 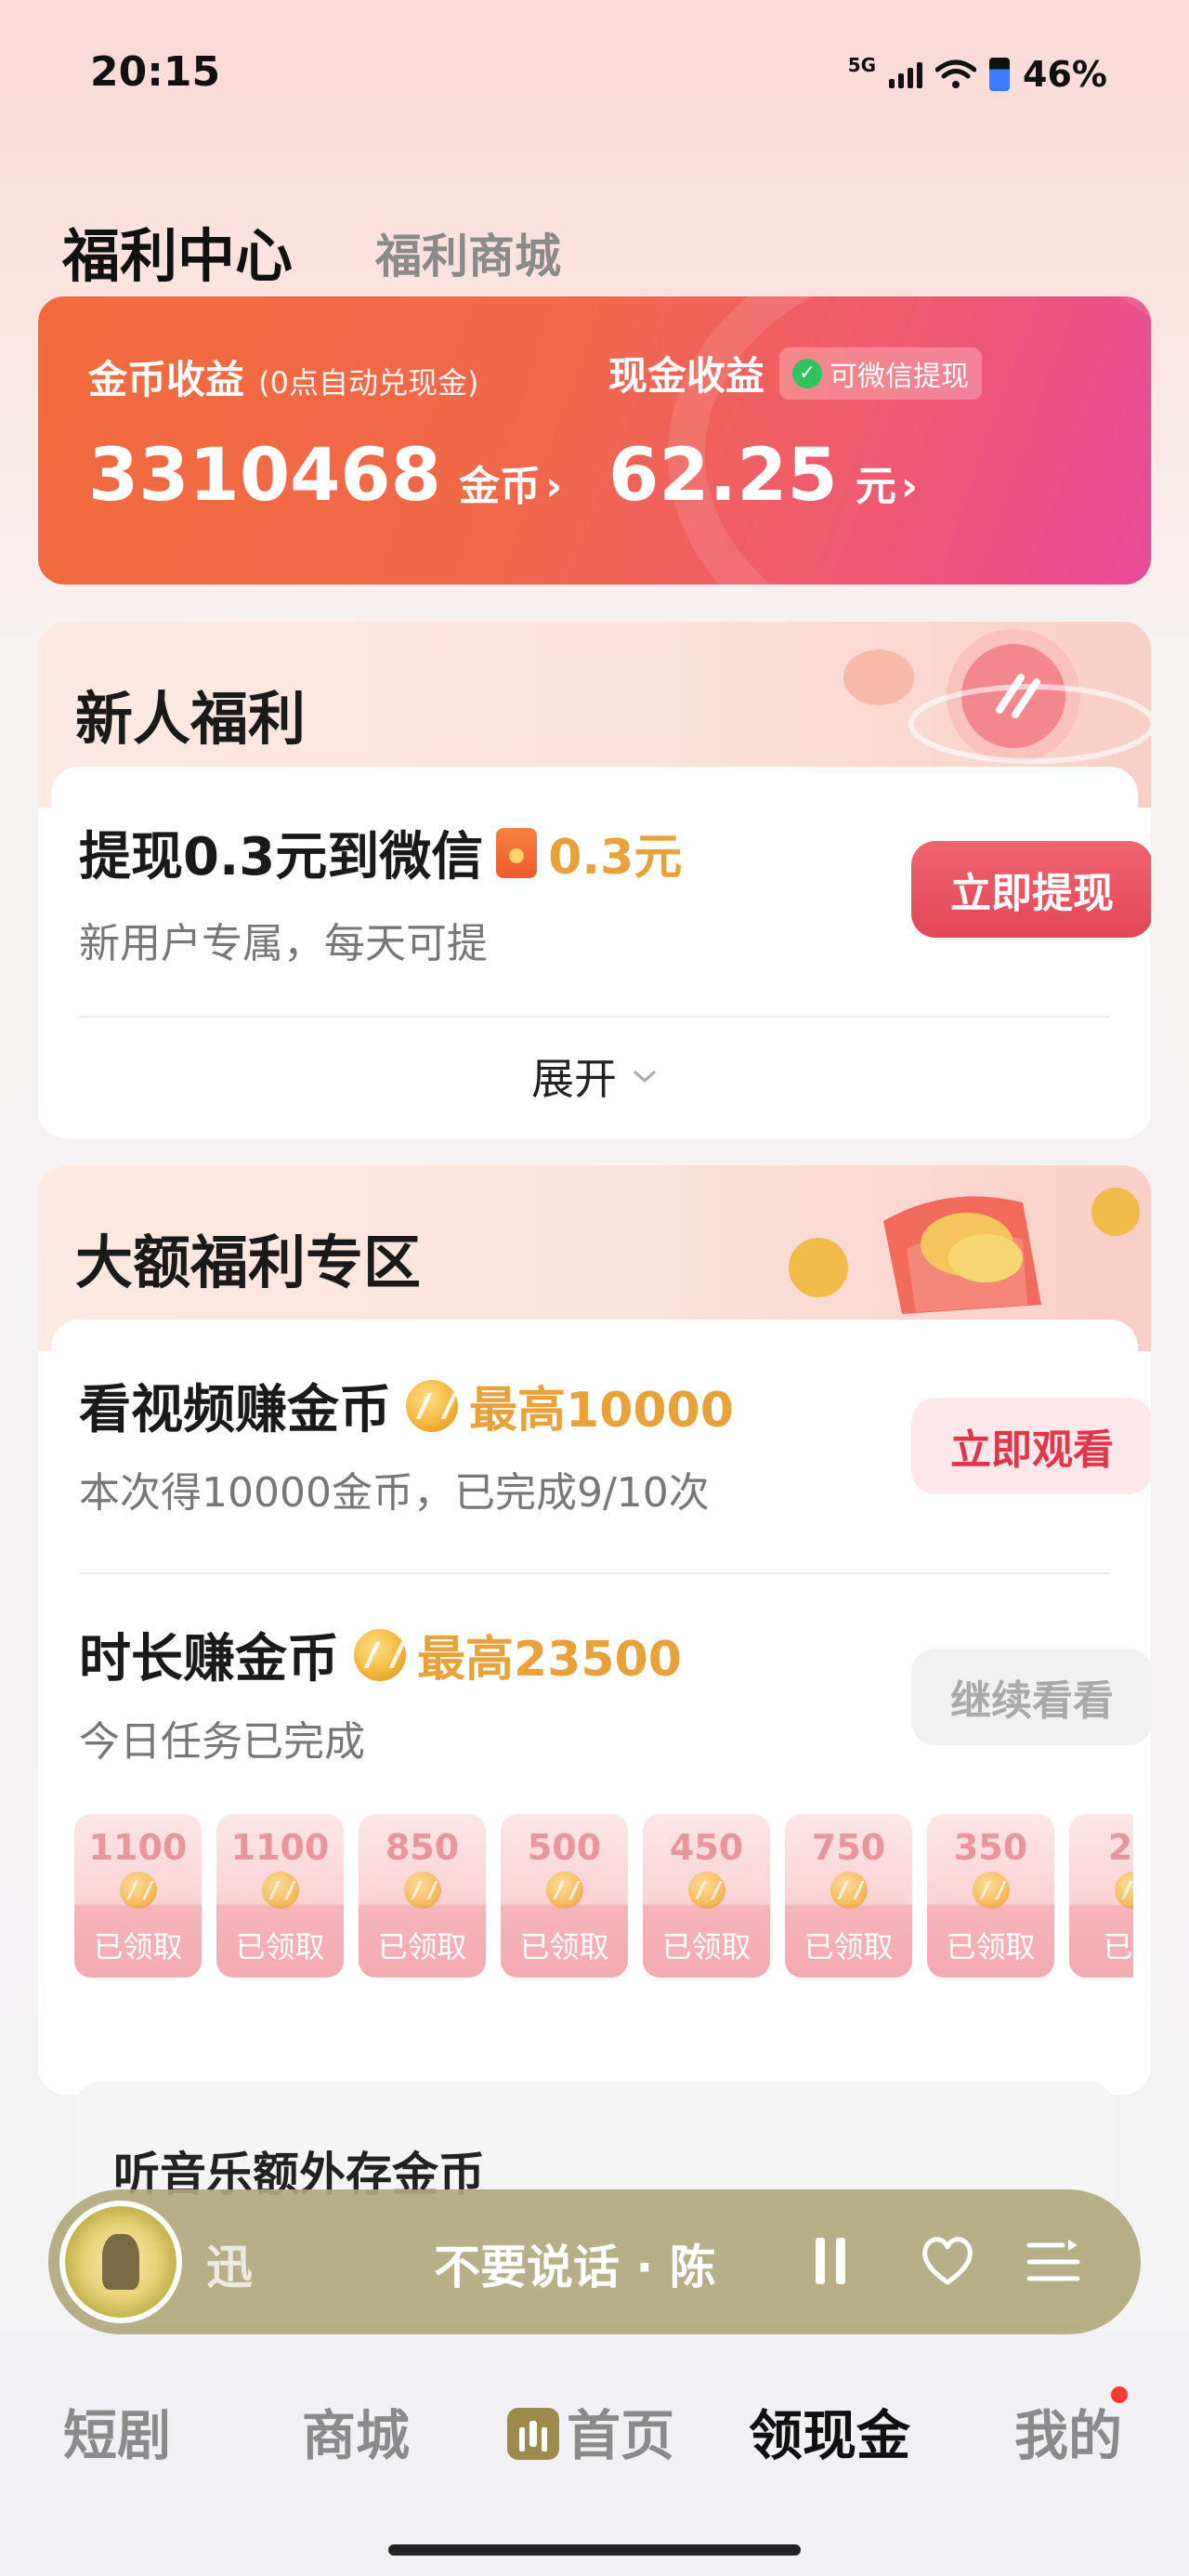 I want to click on reward-tile: 850 已领取, so click(x=423, y=1896).